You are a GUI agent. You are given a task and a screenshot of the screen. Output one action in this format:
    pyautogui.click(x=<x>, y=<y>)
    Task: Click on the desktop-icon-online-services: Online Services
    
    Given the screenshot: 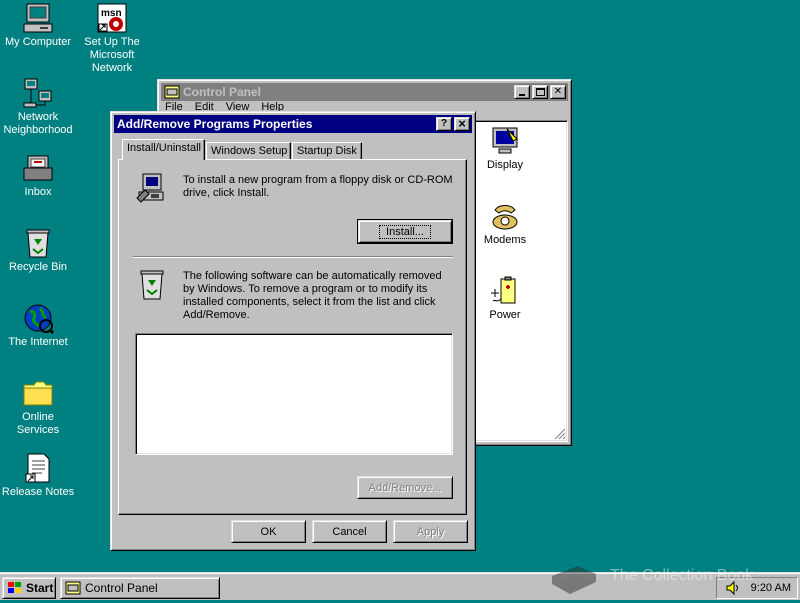 What is the action you would take?
    pyautogui.click(x=38, y=407)
    